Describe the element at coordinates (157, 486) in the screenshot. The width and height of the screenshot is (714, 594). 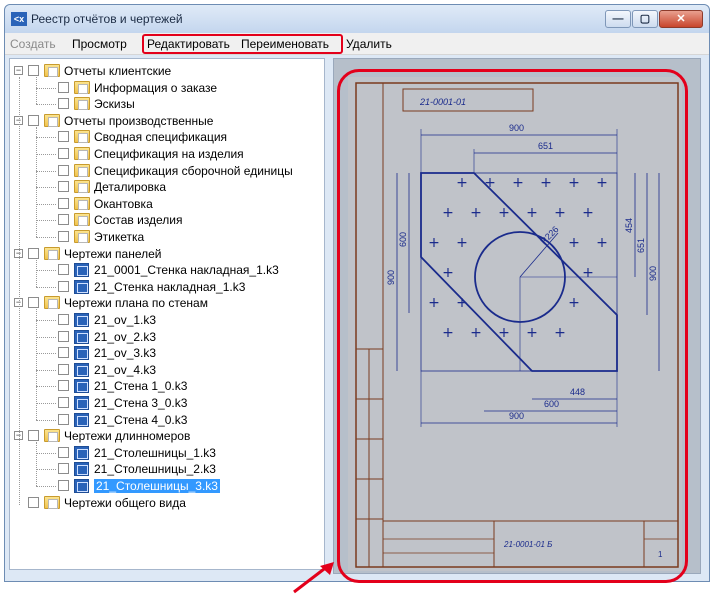
I see `tree-item-label: 21_Столешницы_3.k3` at that location.